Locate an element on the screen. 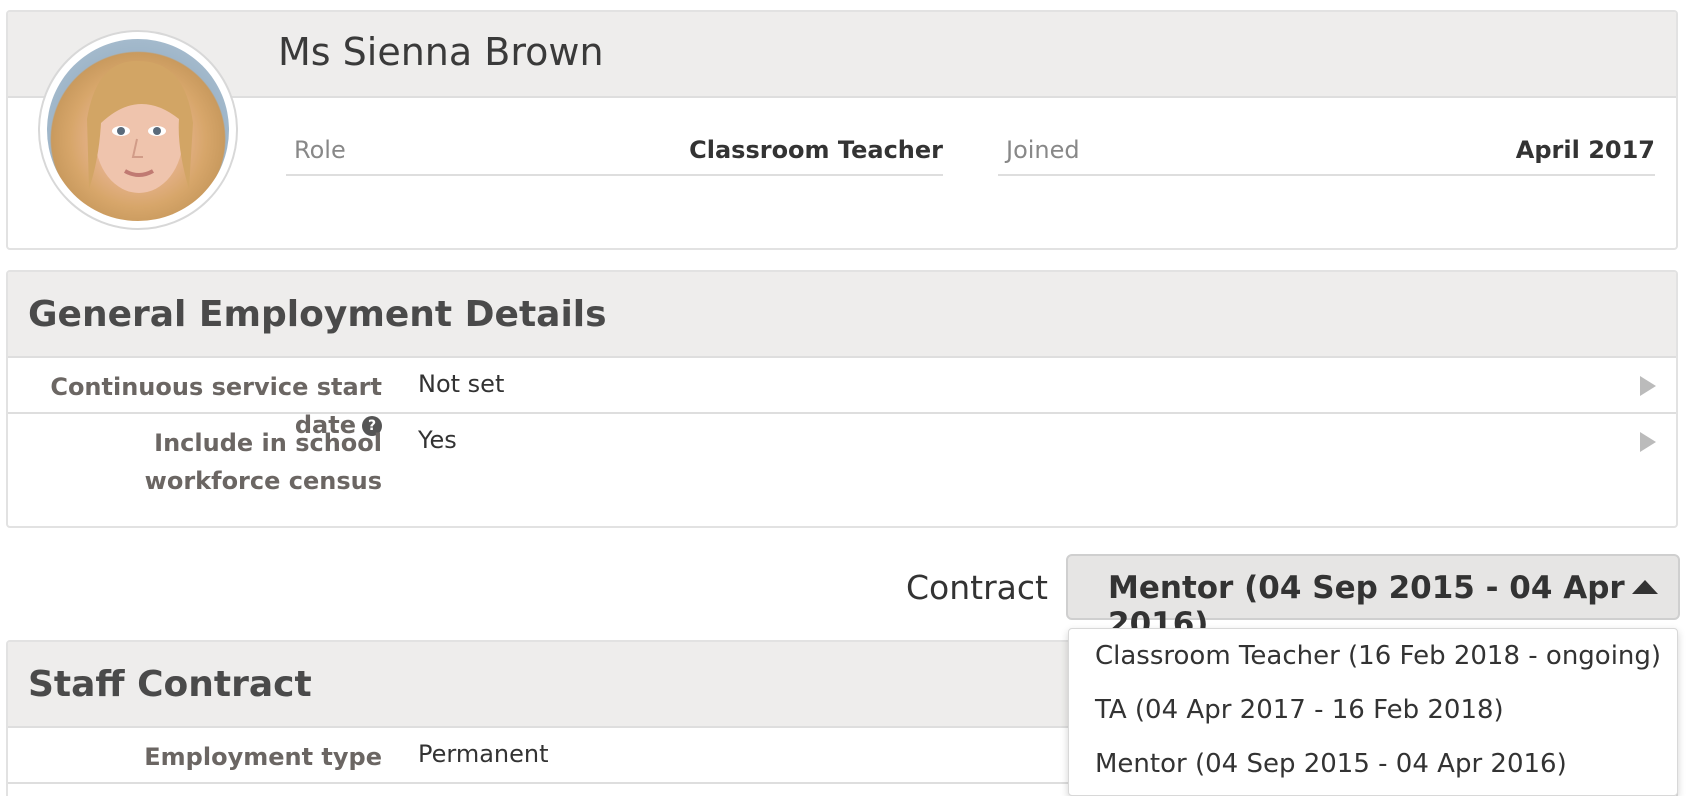  profile-header is located at coordinates (842, 55).